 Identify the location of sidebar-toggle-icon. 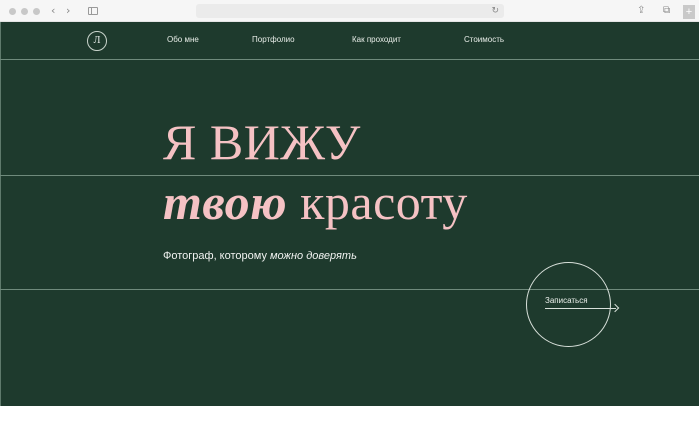
(93, 11).